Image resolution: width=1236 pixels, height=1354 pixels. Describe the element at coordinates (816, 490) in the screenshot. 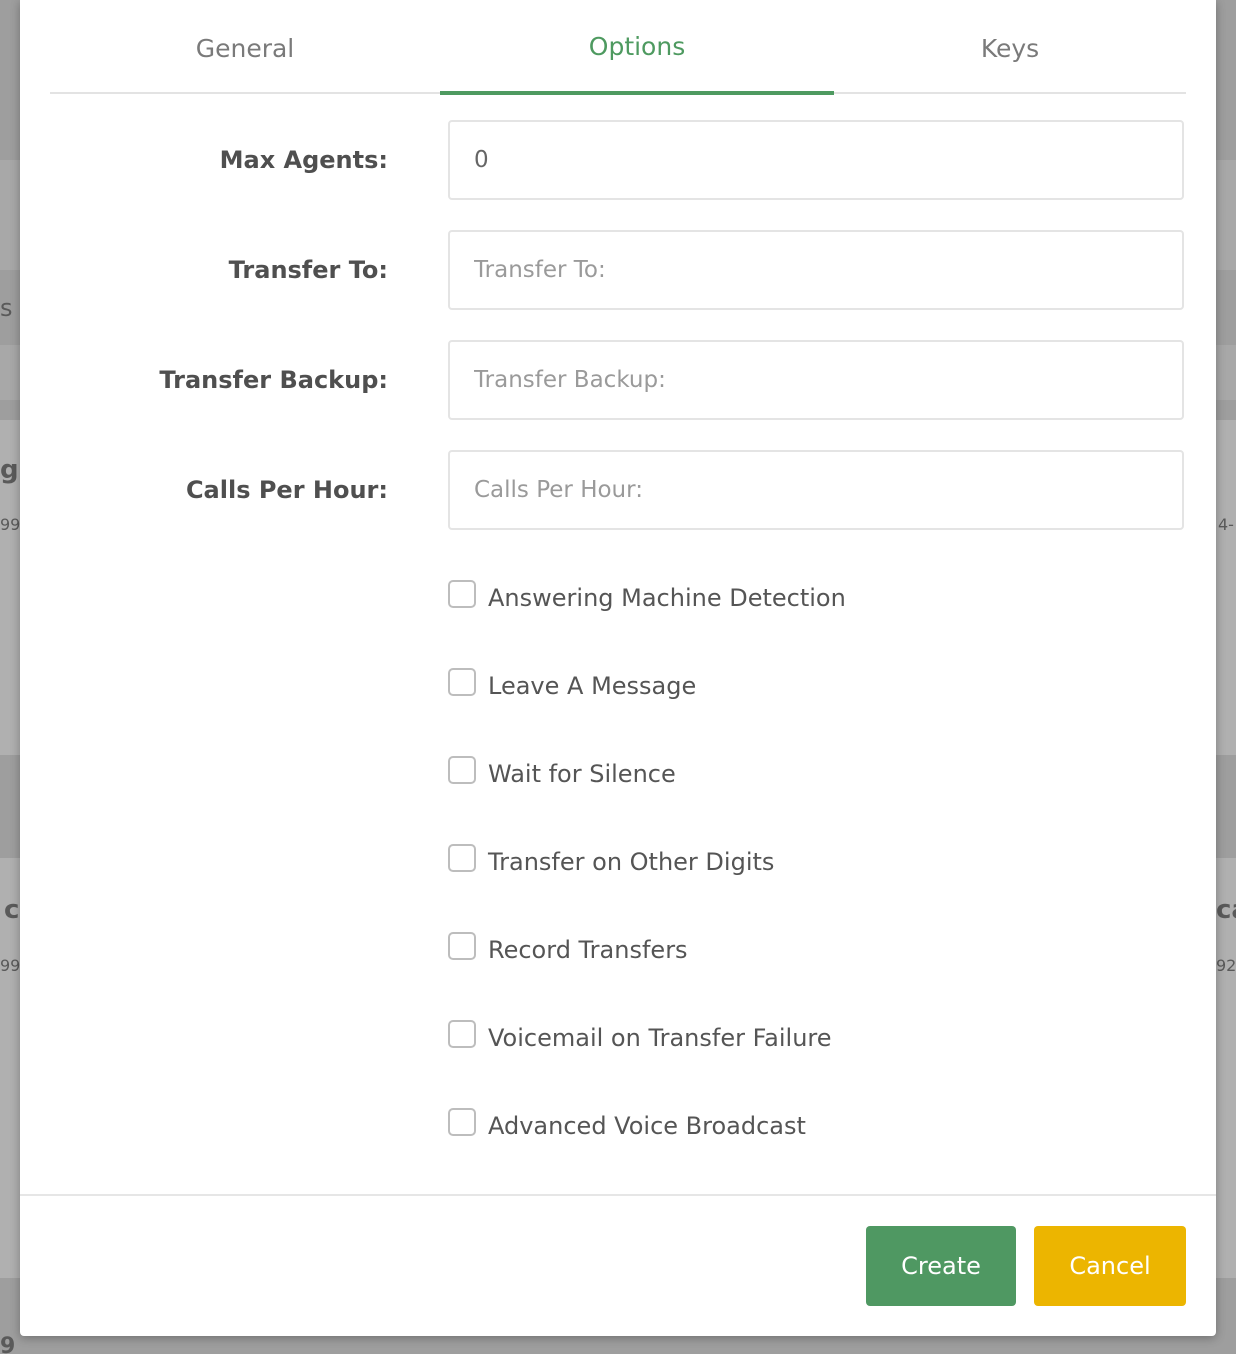

I see `calls-per-hour-input` at that location.